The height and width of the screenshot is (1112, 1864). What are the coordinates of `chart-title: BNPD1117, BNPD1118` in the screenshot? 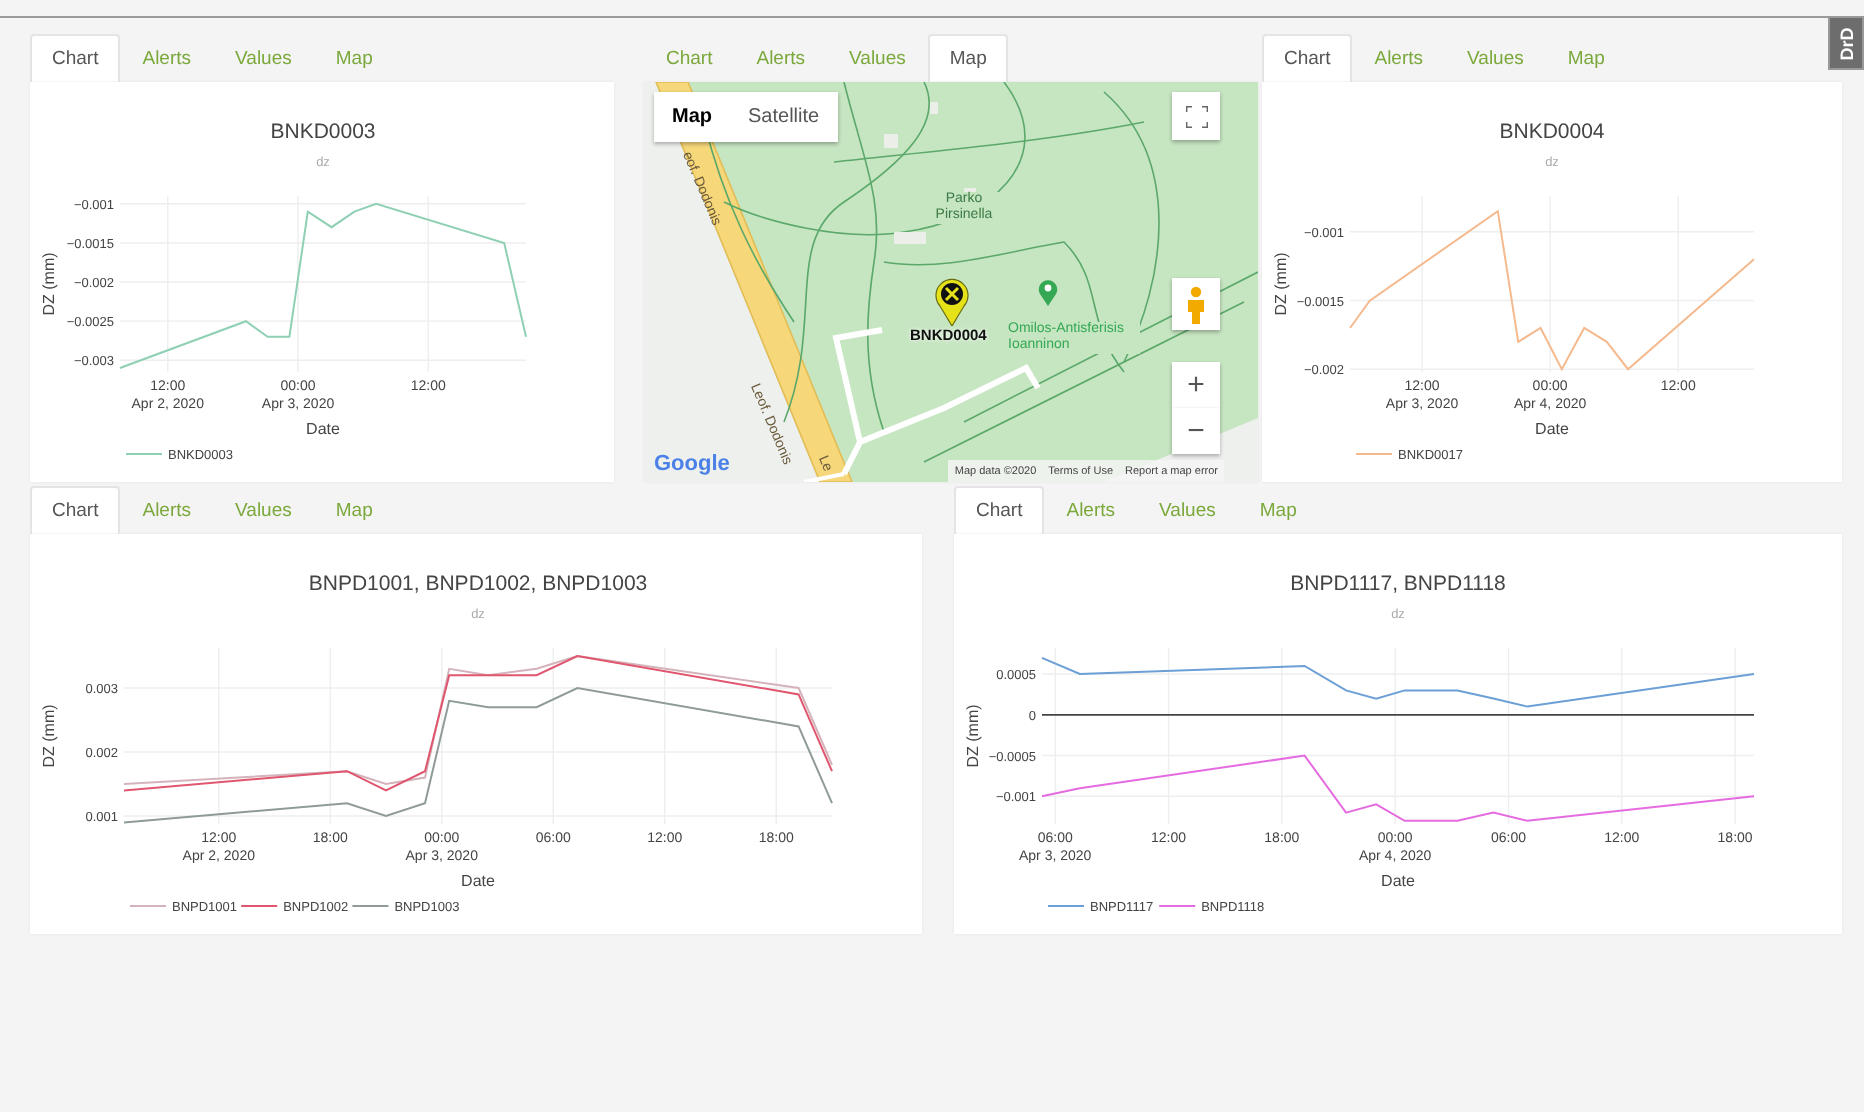 It's located at (1398, 584).